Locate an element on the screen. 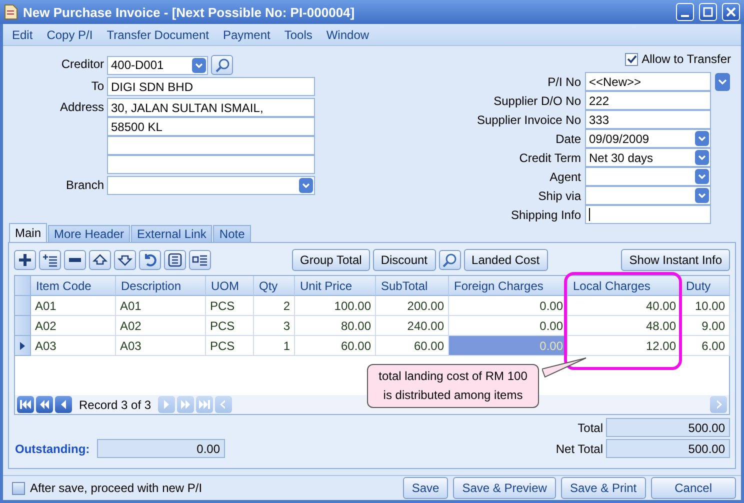  field-label: Agent is located at coordinates (564, 177).